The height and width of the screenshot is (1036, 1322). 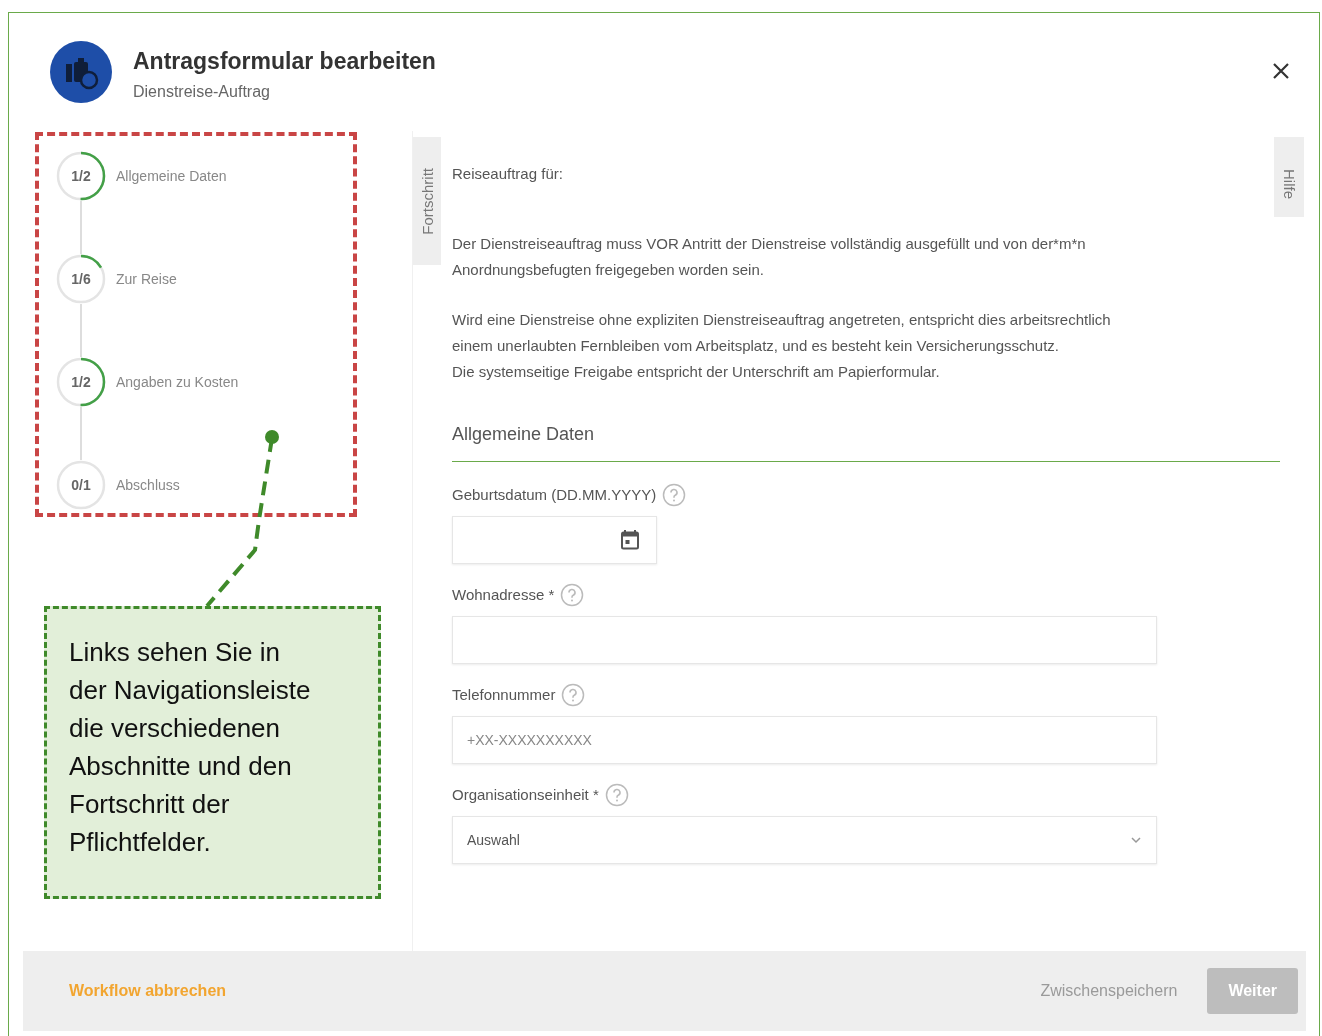 I want to click on field-label: Wohnadresse *, so click(x=503, y=595).